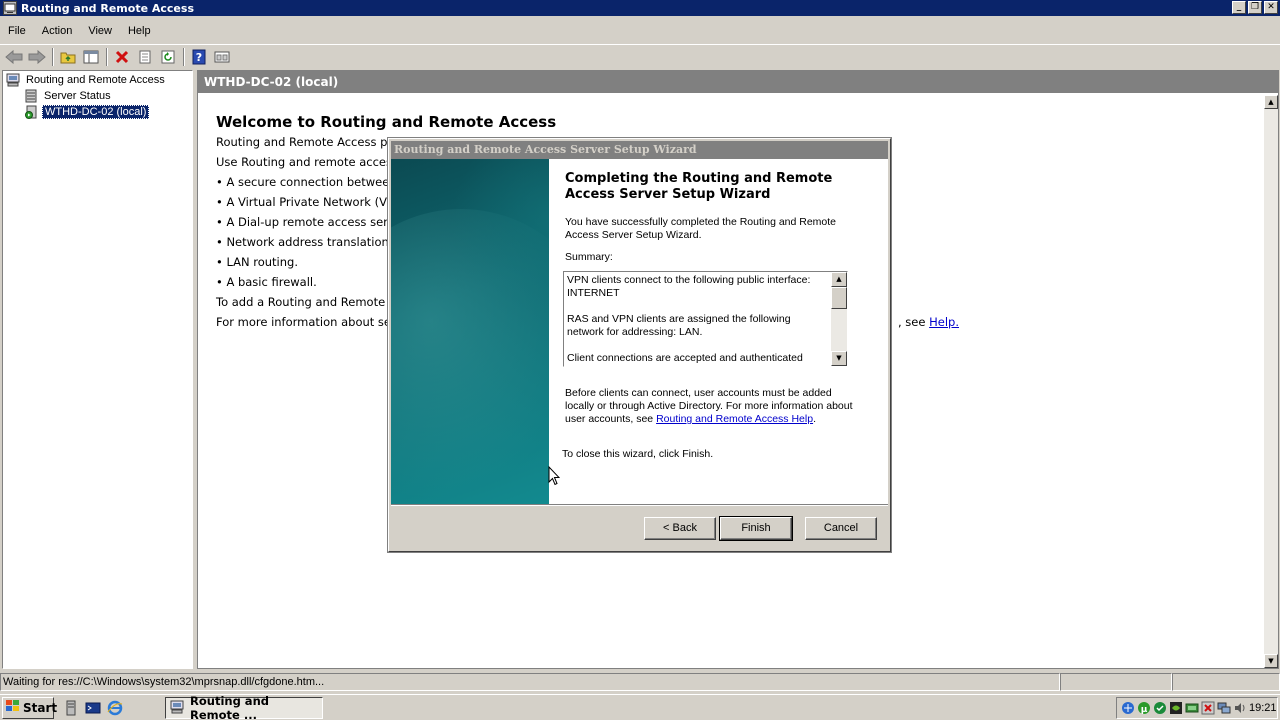  What do you see at coordinates (77, 96) in the screenshot?
I see `tree-label: Server Status` at bounding box center [77, 96].